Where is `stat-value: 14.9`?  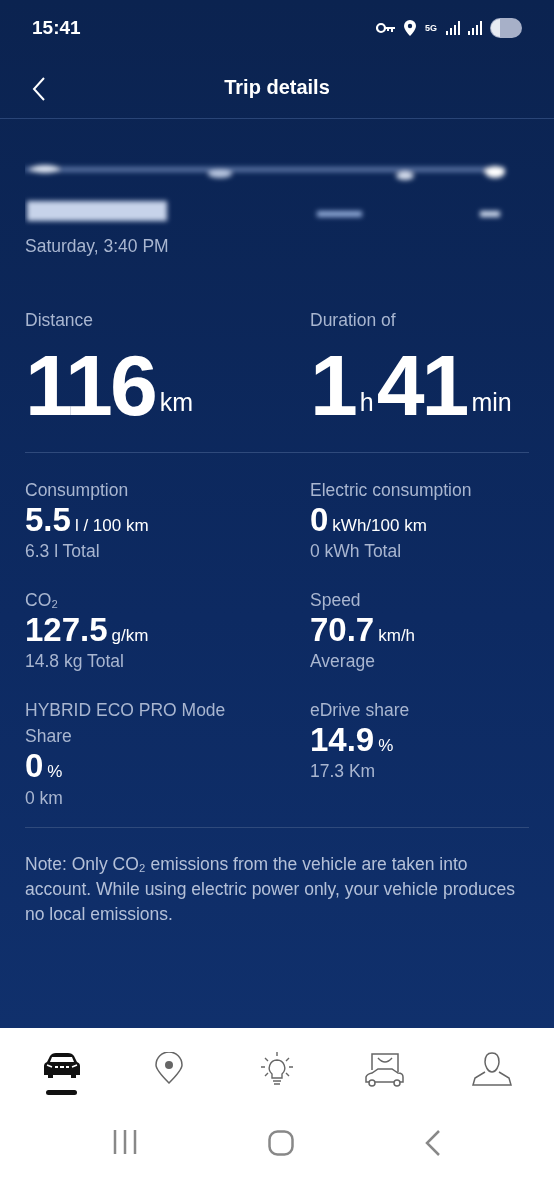
stat-value: 14.9 is located at coordinates (342, 740).